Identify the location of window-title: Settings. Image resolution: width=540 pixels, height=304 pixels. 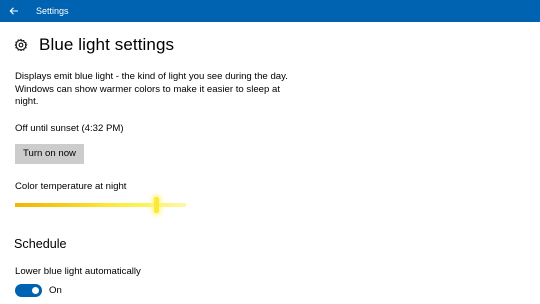
(52, 11).